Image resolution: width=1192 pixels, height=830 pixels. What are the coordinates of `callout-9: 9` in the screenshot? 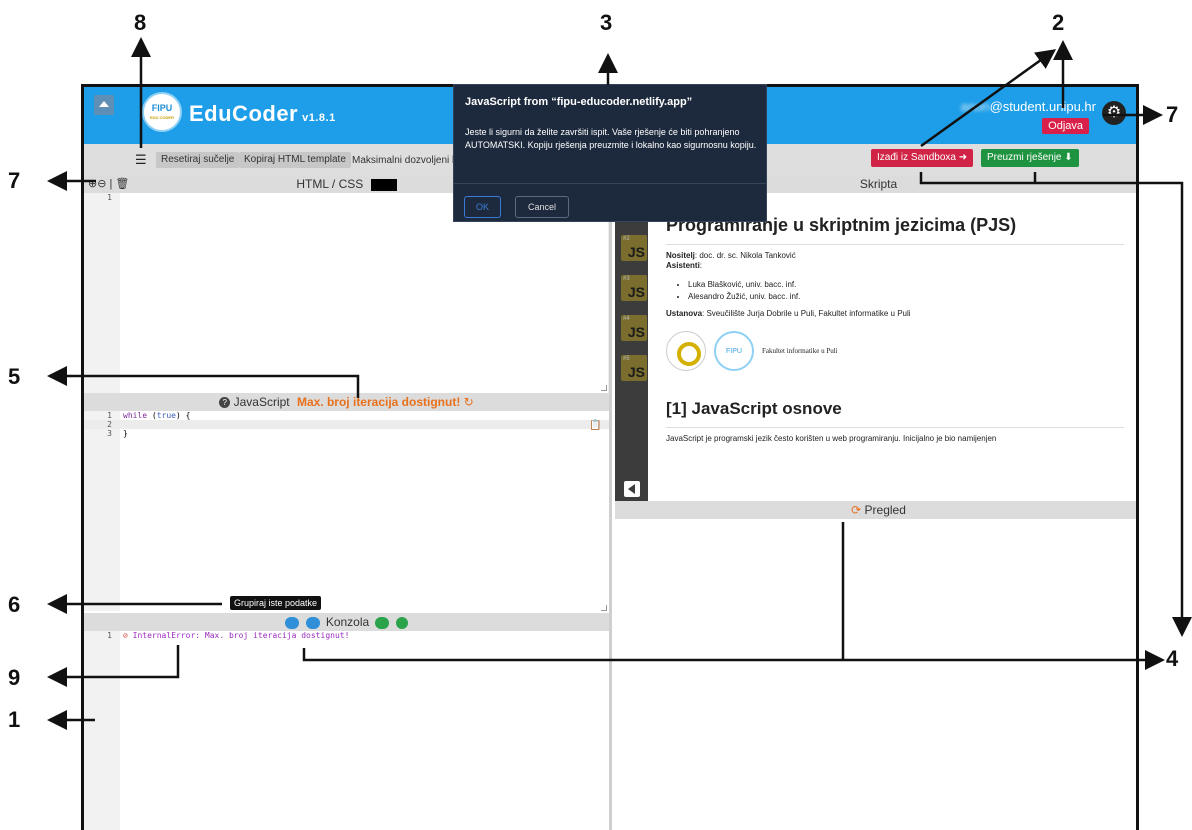 It's located at (14, 677).